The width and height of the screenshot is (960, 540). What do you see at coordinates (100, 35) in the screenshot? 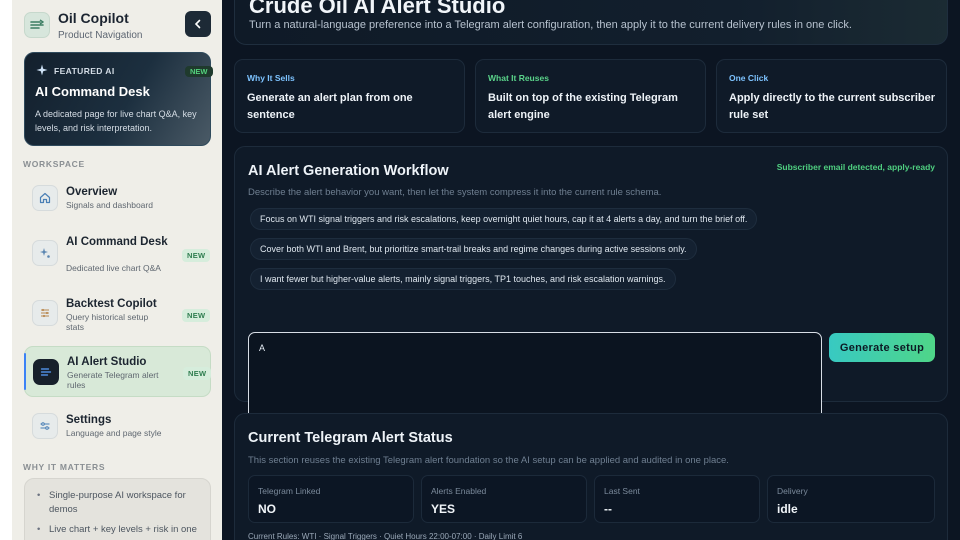
I see `brand-subtitle: Product Navigation` at bounding box center [100, 35].